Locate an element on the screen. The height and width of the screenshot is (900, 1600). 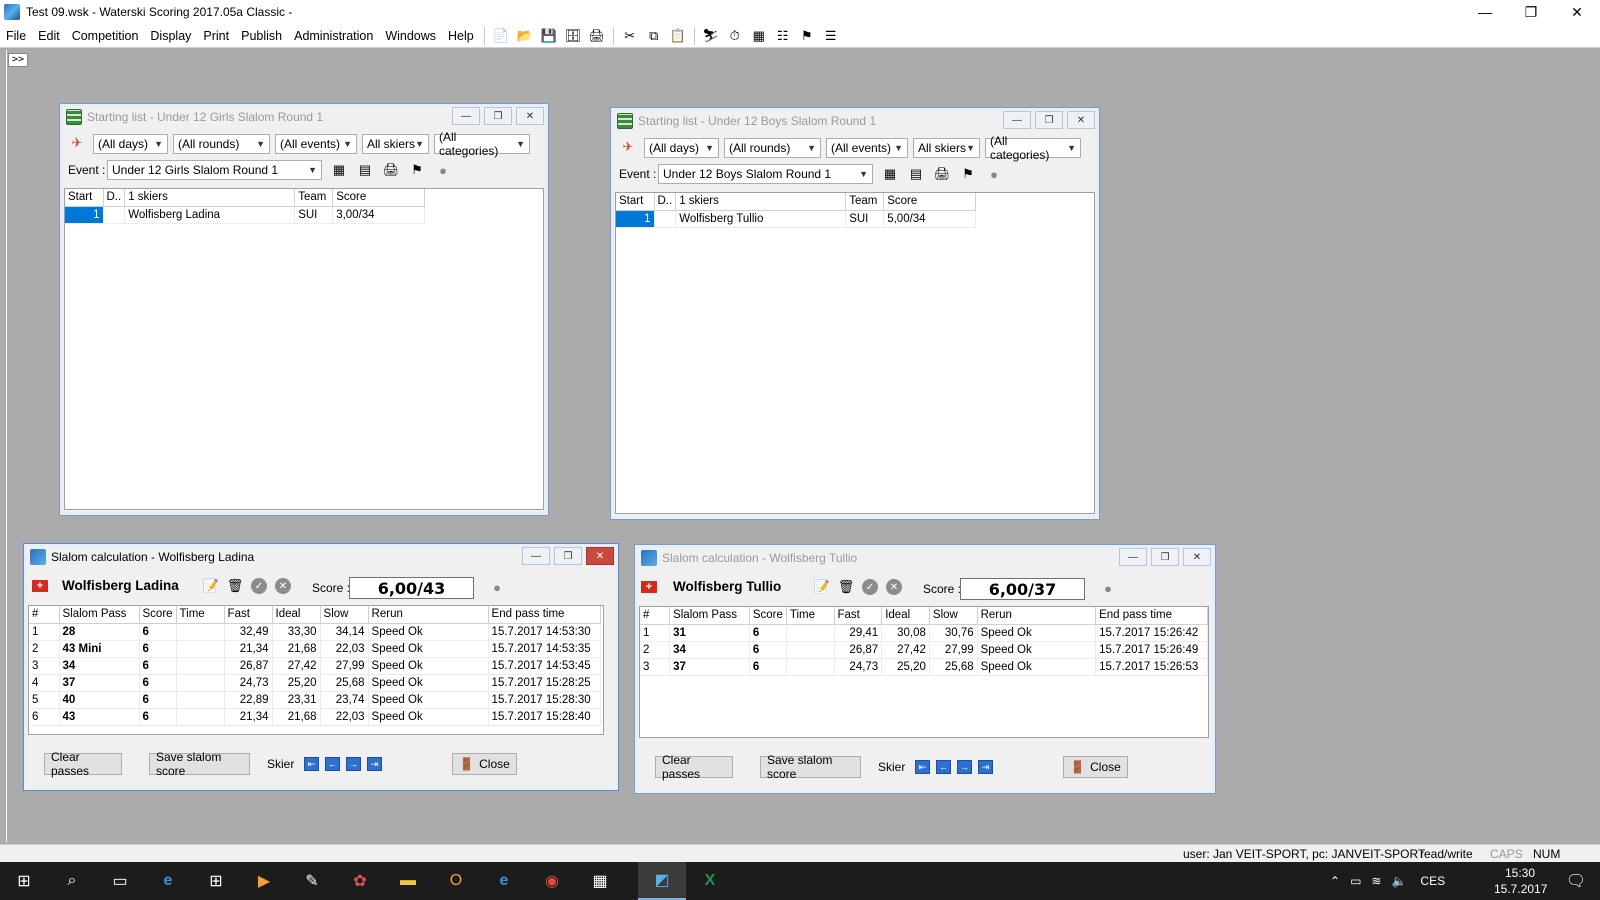
number-cell: 1 is located at coordinates (44, 632).